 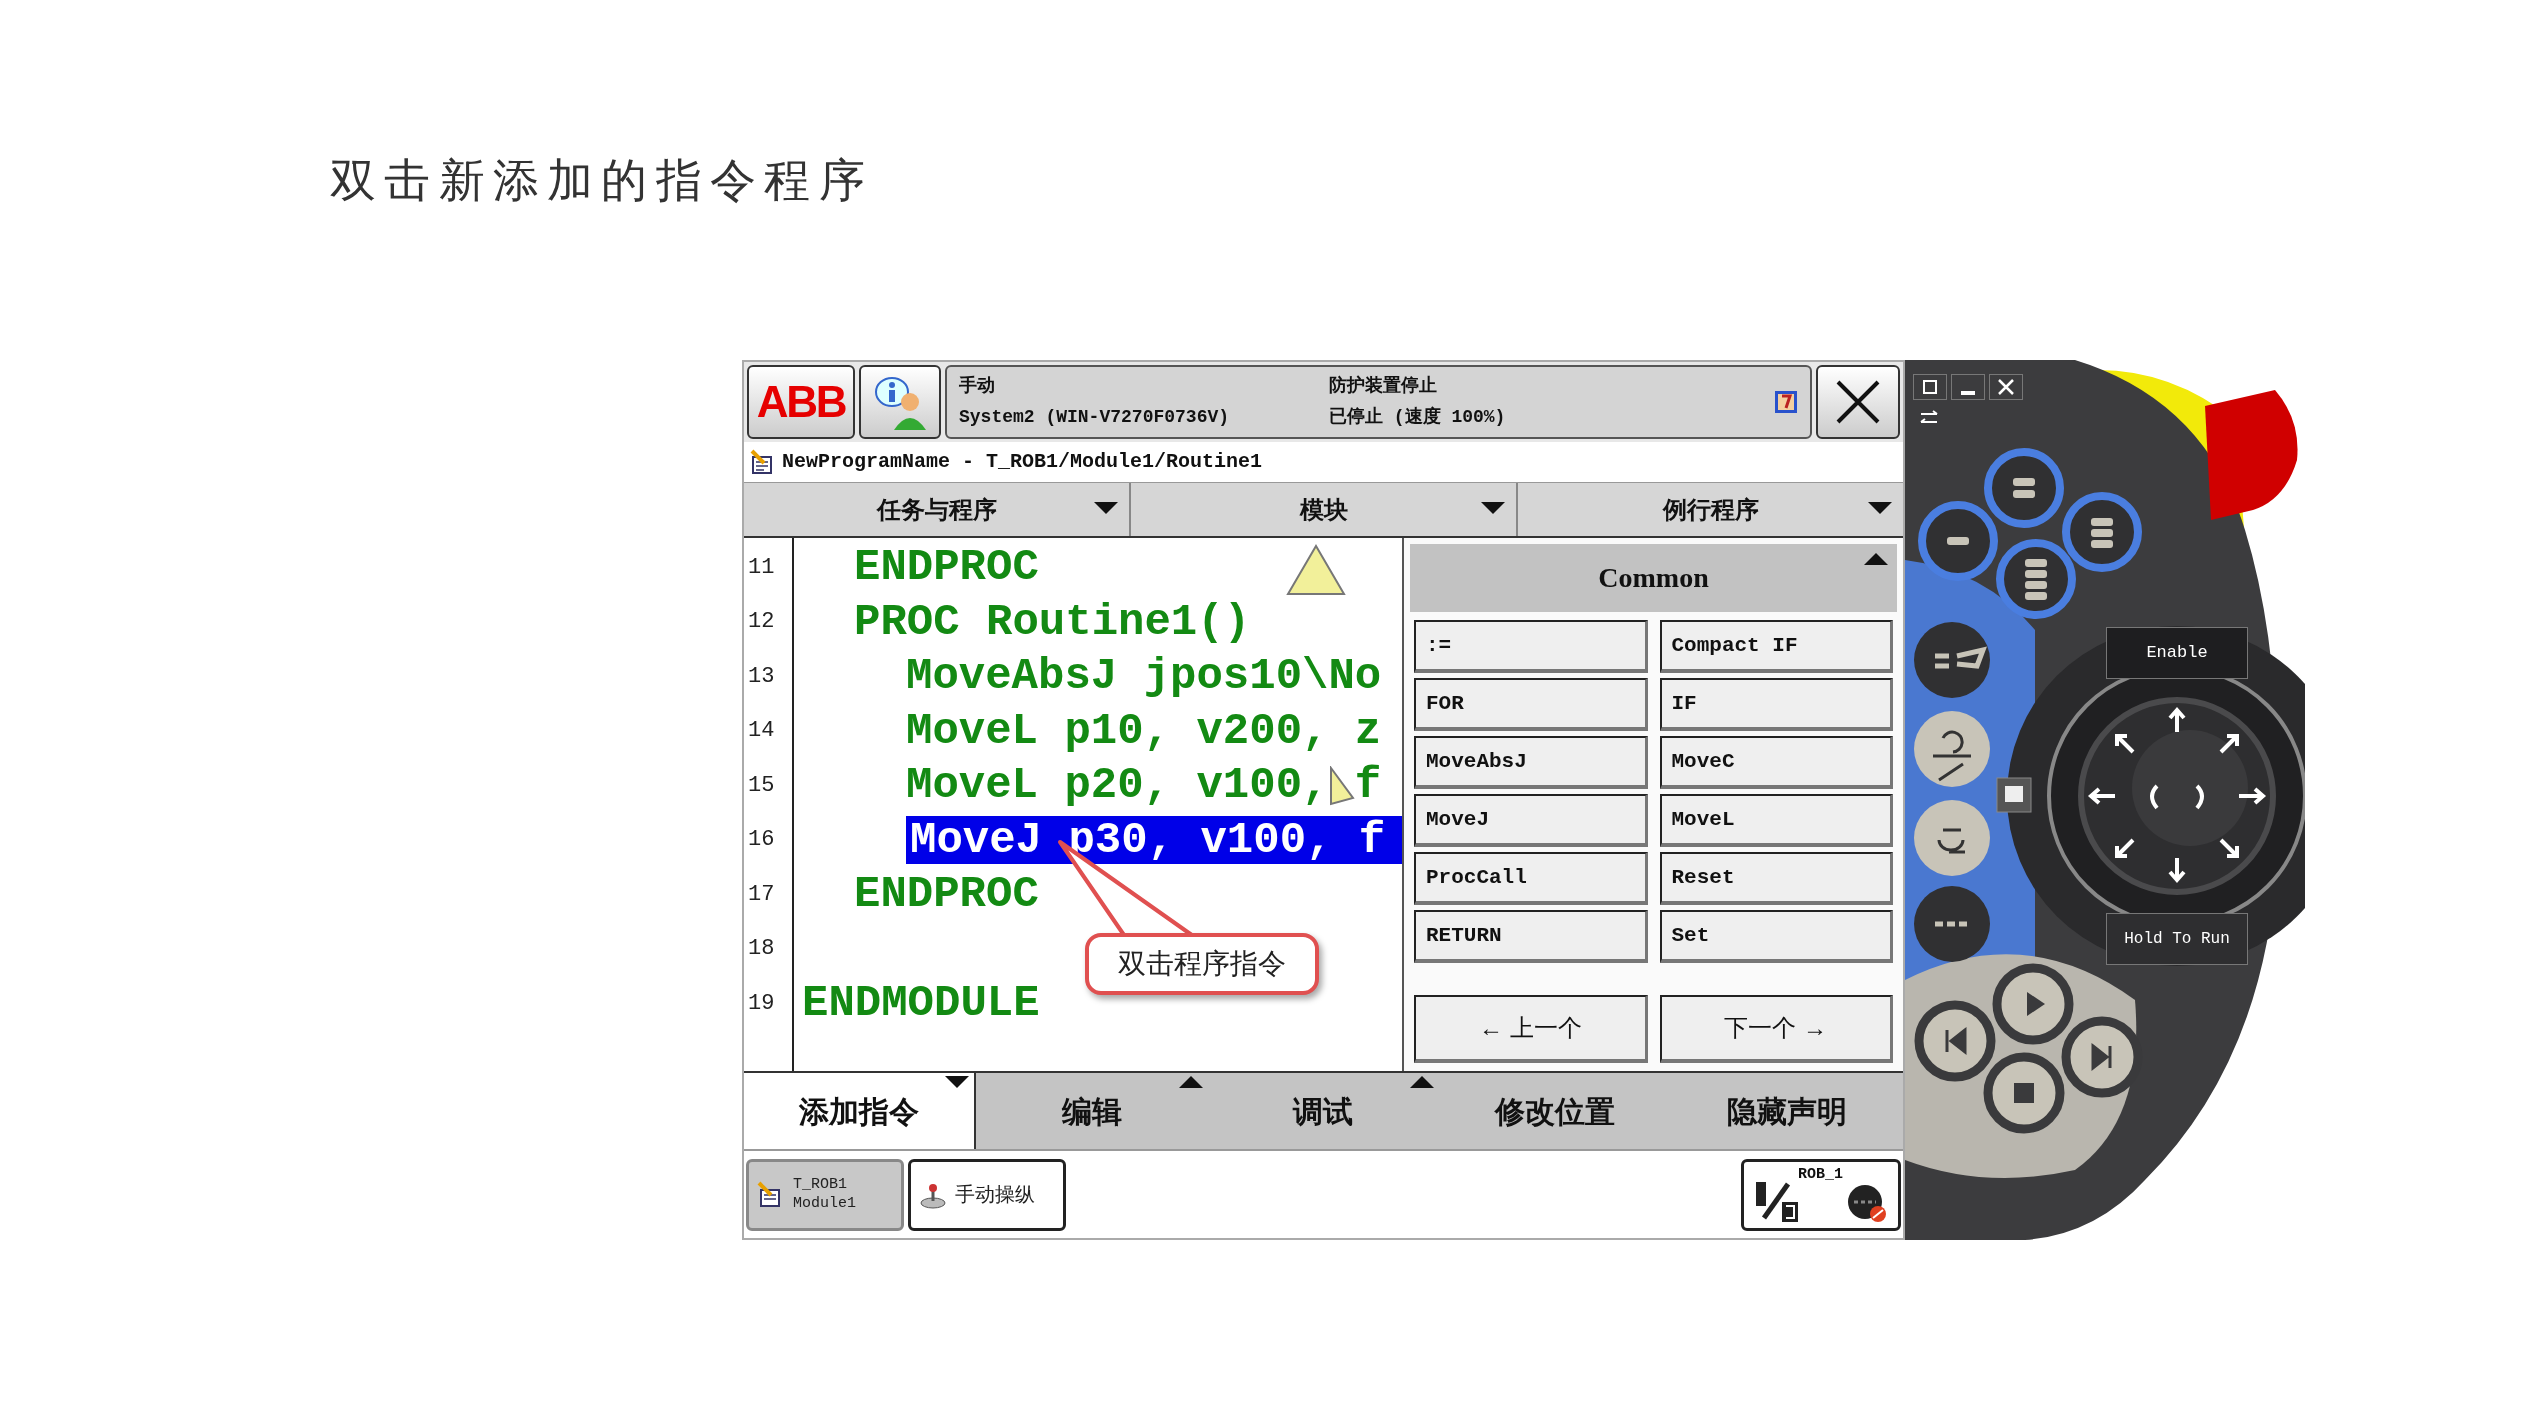 What do you see at coordinates (1821, 1194) in the screenshot?
I see `quickset-button: ROB_1` at bounding box center [1821, 1194].